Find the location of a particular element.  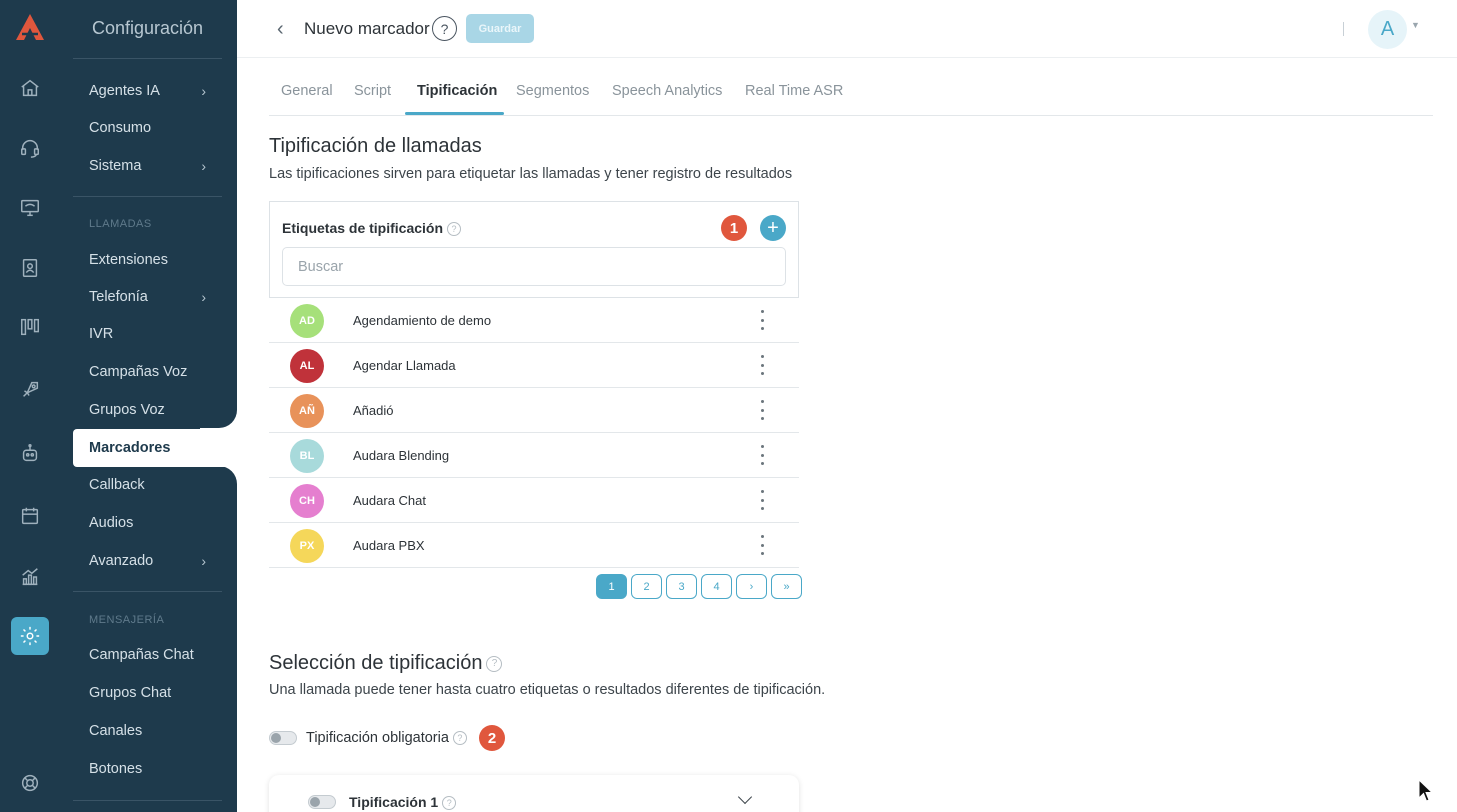

settings-icon is located at coordinates (30, 636).